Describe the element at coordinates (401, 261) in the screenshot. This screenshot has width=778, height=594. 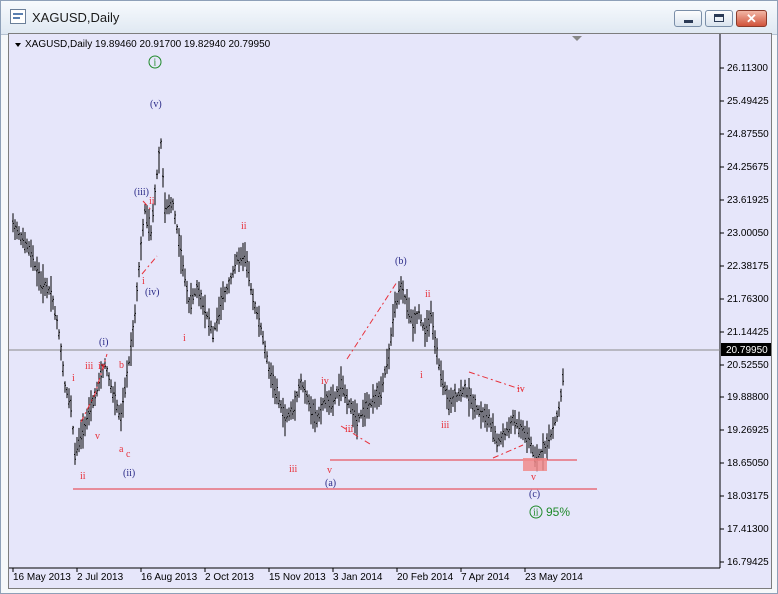
I see `wave-label: (b)` at that location.